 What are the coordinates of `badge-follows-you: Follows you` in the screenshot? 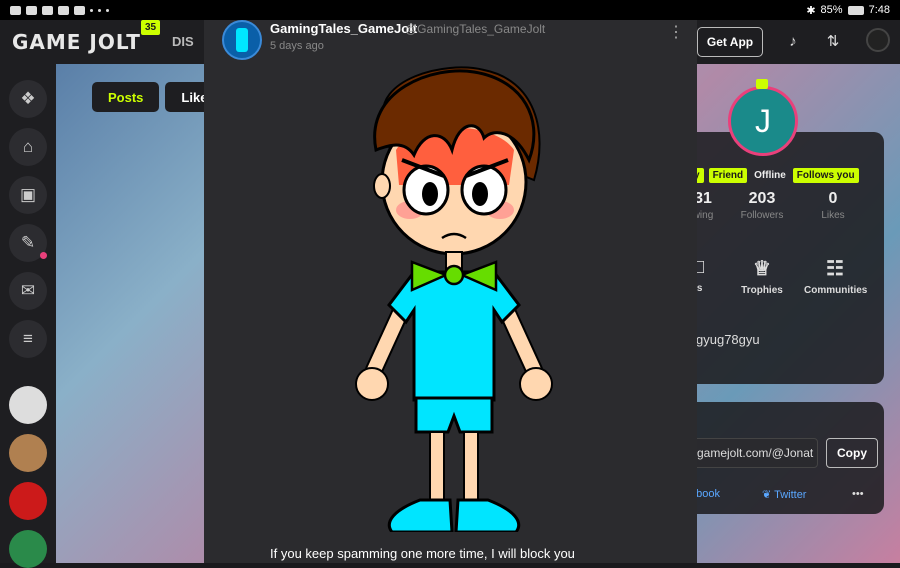 It's located at (825, 175).